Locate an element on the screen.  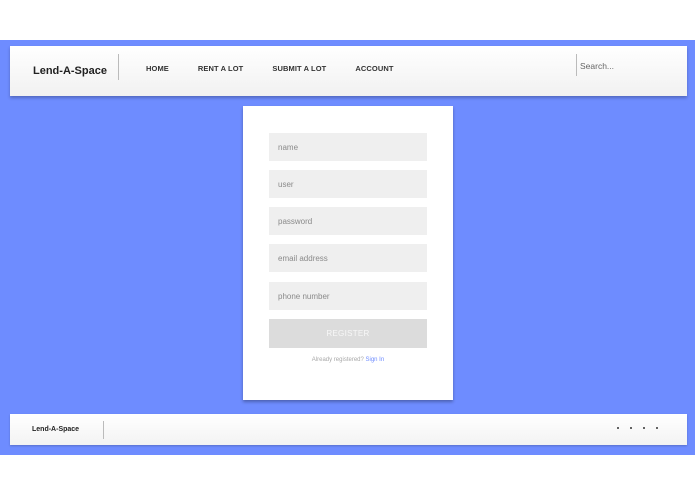
name-field is located at coordinates (348, 147).